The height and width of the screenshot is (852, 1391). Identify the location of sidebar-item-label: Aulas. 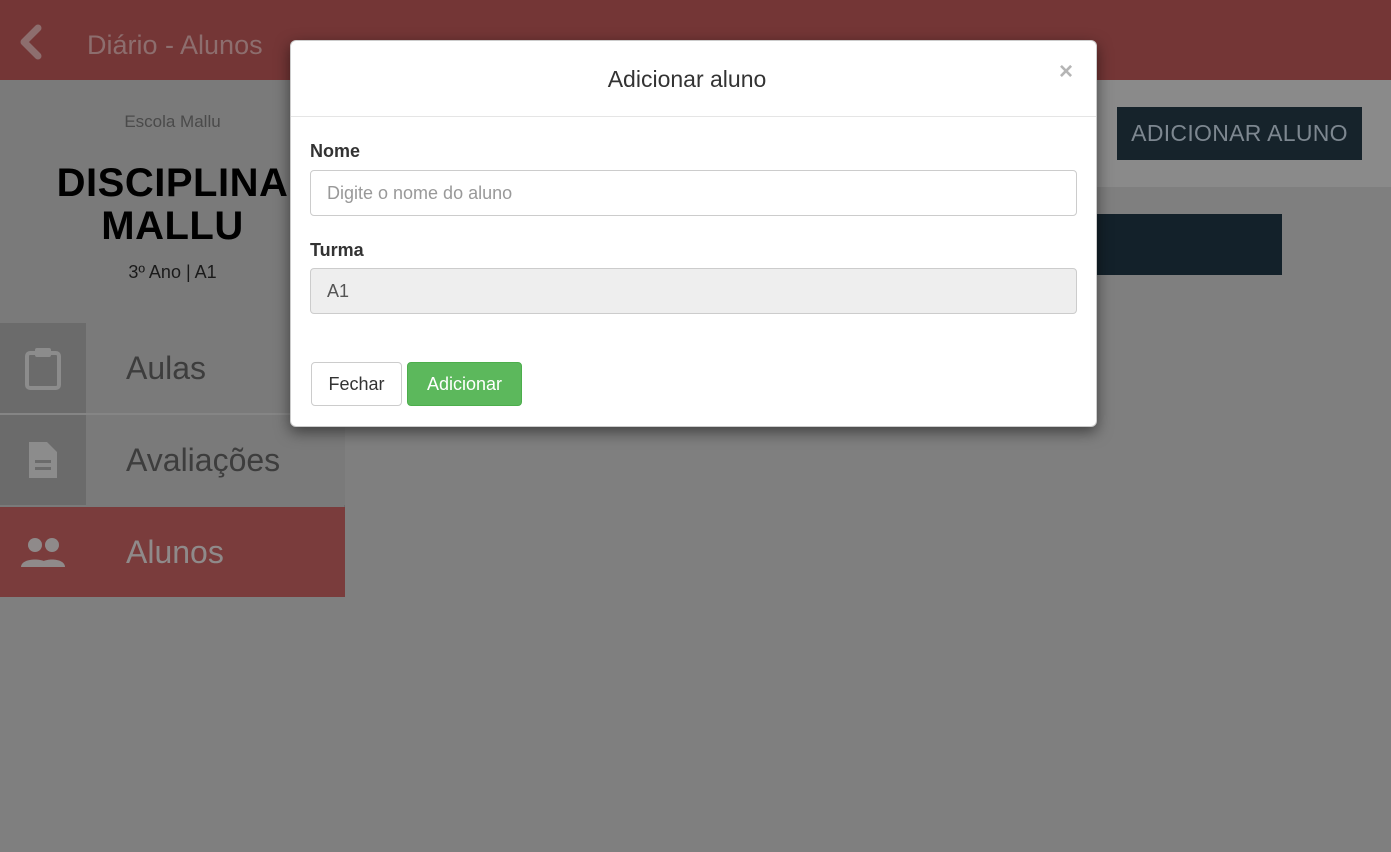
(166, 368).